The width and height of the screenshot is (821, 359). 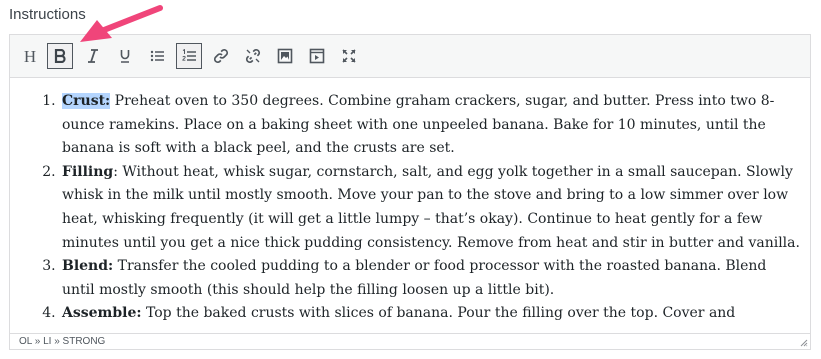 I want to click on field-label: Instructions, so click(x=47, y=14).